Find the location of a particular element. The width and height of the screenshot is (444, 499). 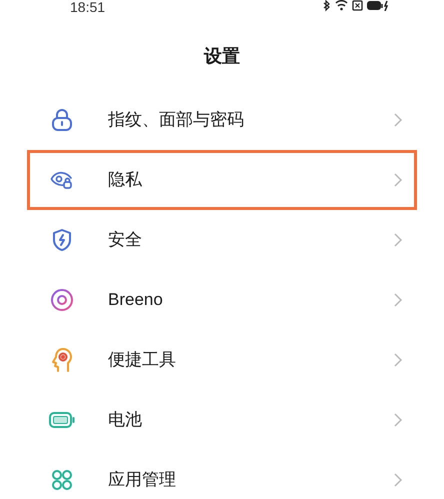

item-label: Breeno is located at coordinates (136, 300).